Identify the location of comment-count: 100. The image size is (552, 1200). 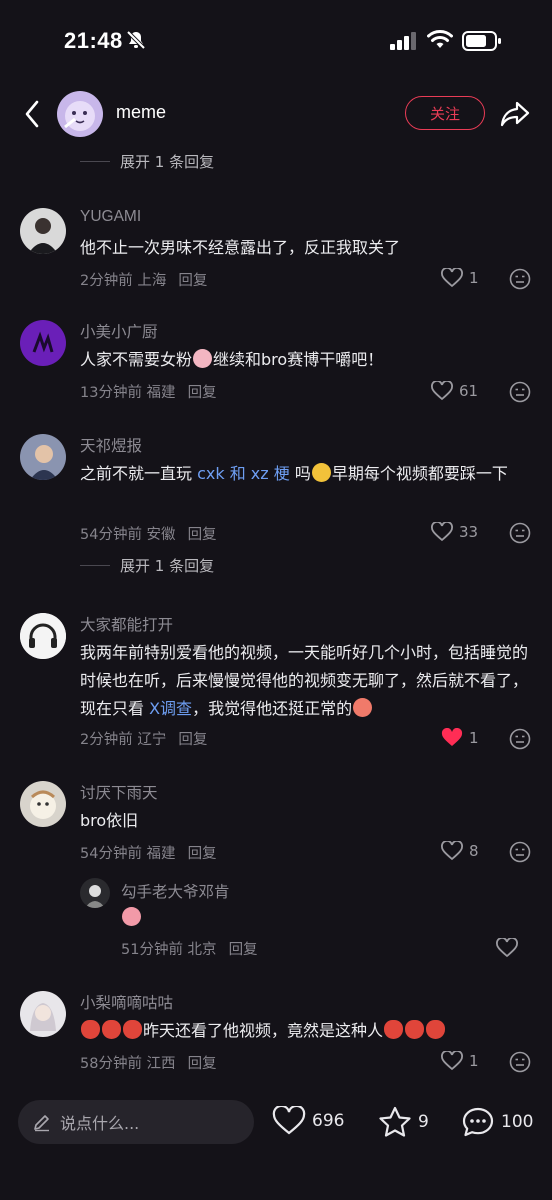
(517, 1122).